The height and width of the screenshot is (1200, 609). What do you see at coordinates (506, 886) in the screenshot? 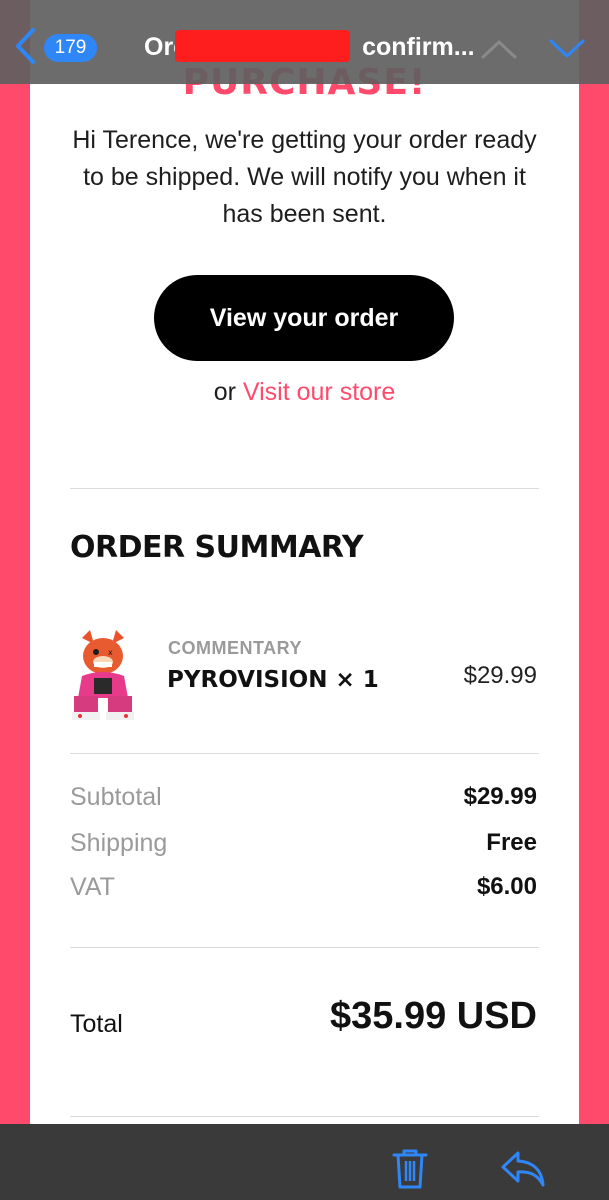
I see `vat-value: $6.00` at bounding box center [506, 886].